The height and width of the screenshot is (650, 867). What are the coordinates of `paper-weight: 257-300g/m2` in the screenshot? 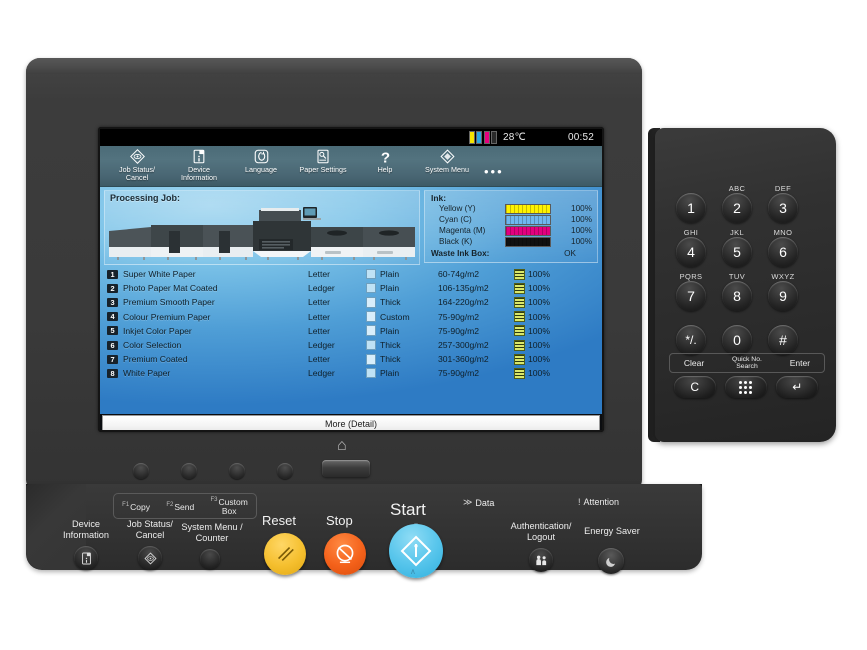 It's located at (463, 345).